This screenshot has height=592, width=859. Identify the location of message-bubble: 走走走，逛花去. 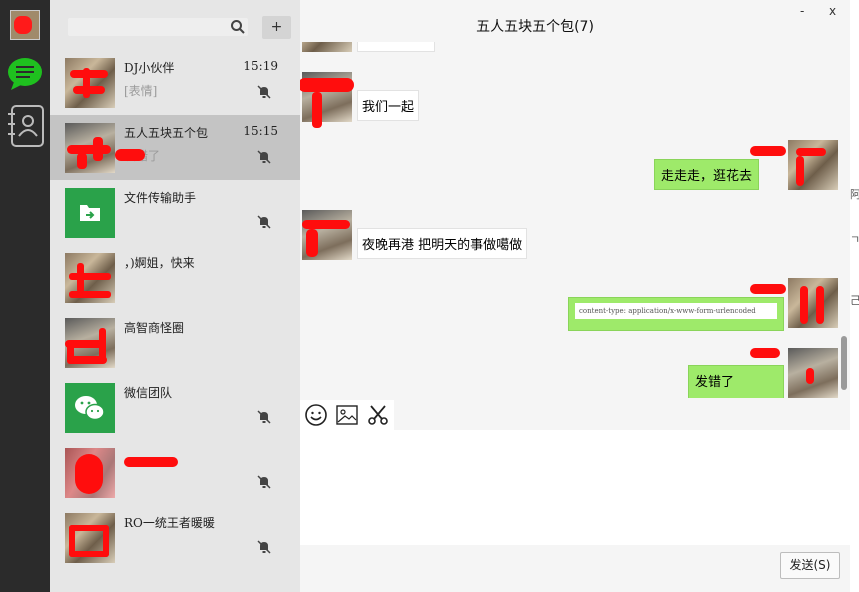
(707, 174).